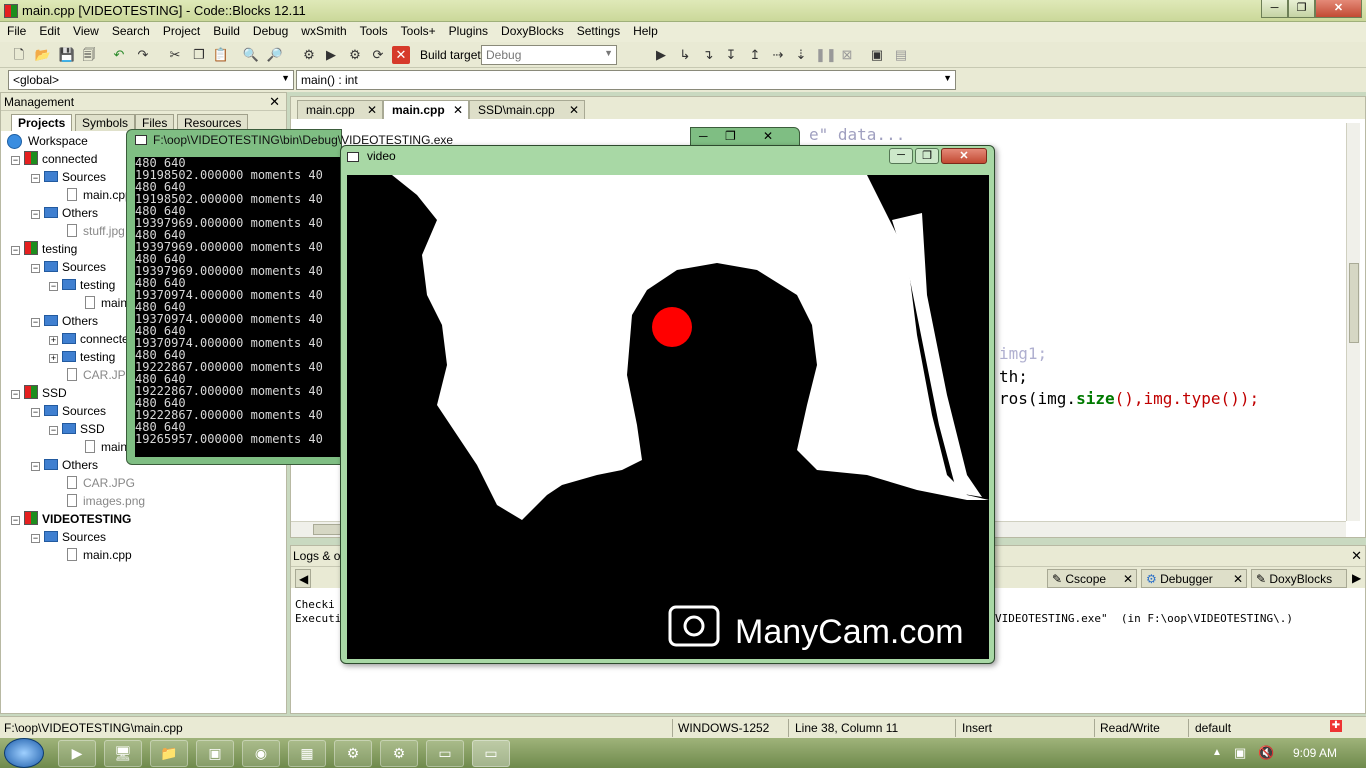 Image resolution: width=1366 pixels, height=768 pixels. Describe the element at coordinates (105, 122) in the screenshot. I see `tab-symbols: Symbols` at that location.